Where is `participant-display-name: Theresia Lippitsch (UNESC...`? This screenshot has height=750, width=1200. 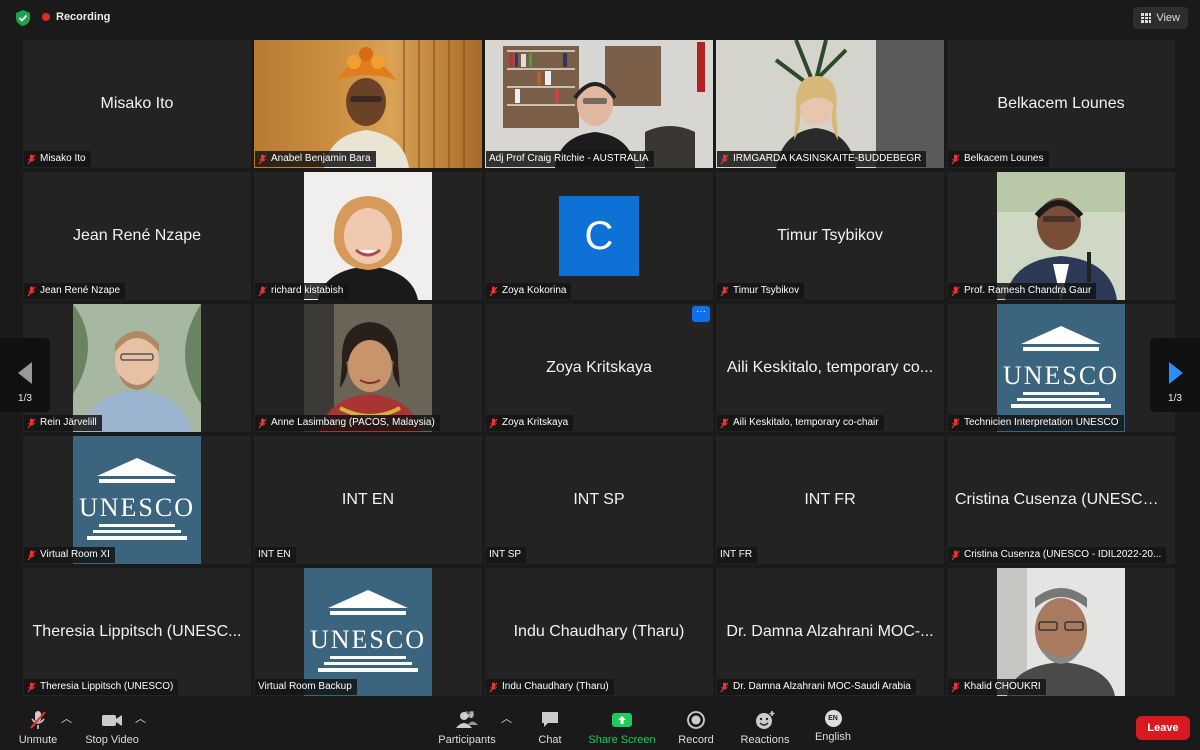
participant-display-name: Theresia Lippitsch (UNESC... is located at coordinates (137, 631).